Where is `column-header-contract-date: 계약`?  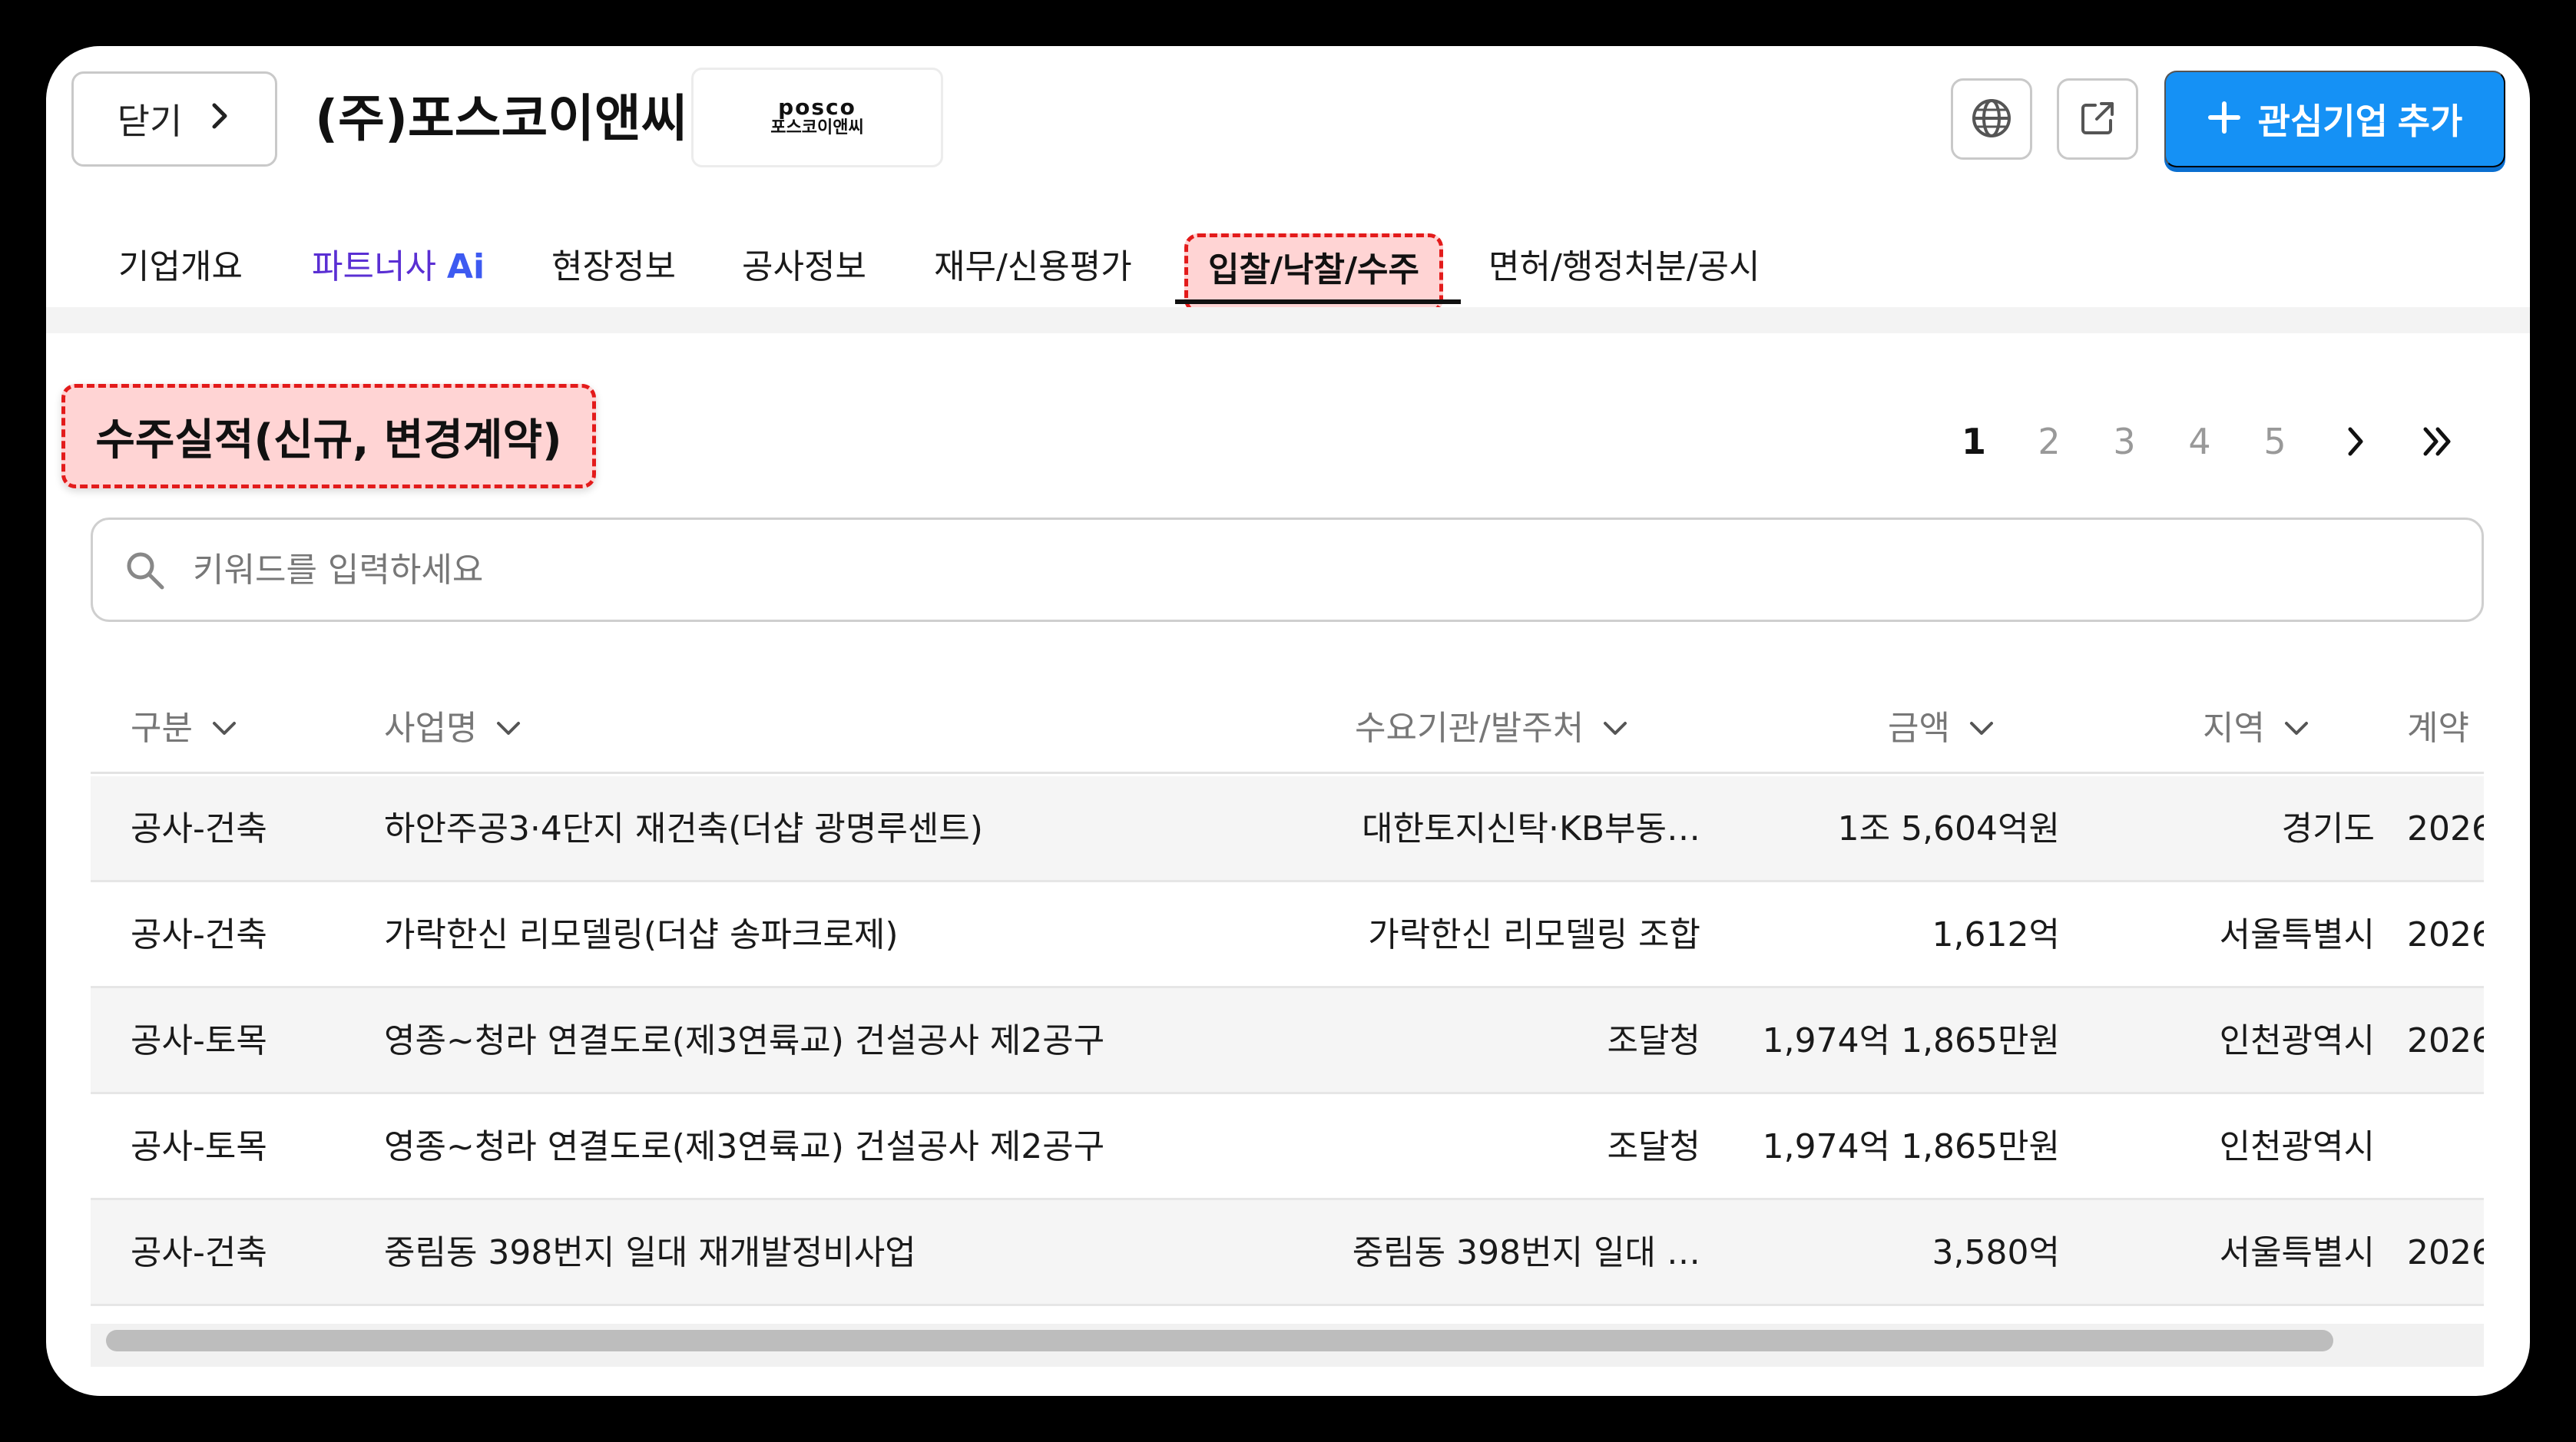
column-header-contract-date: 계약 is located at coordinates (2445, 729).